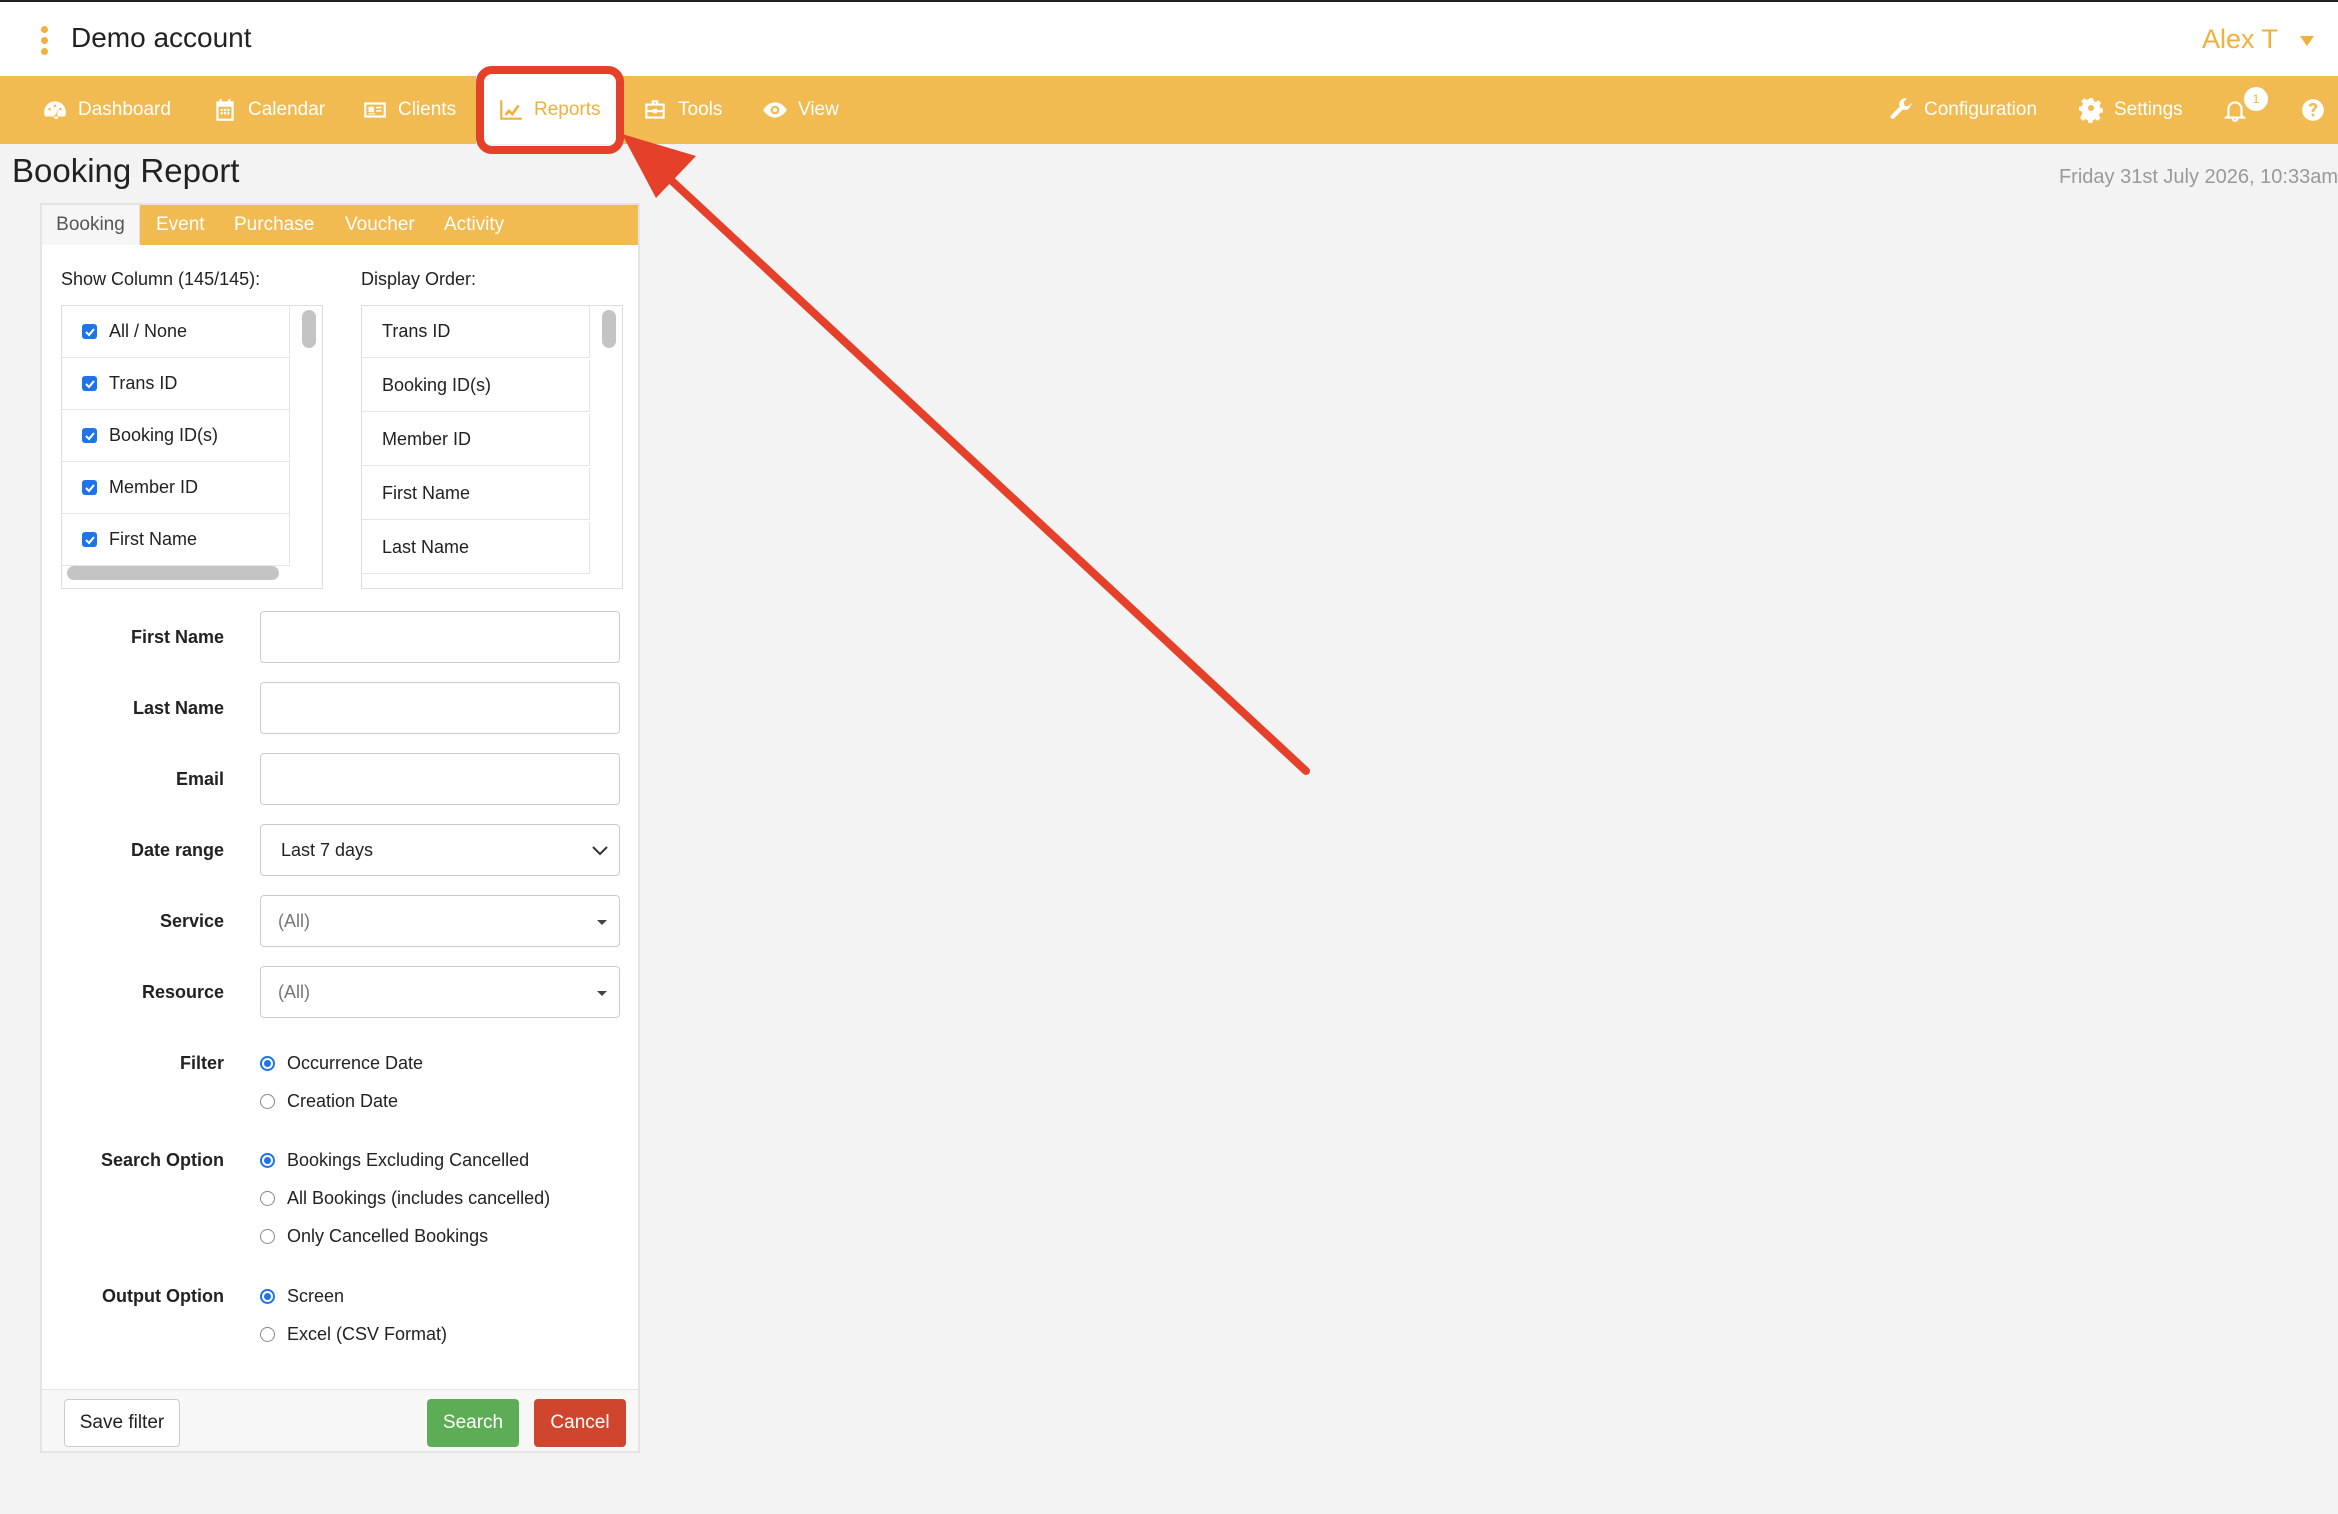 This screenshot has width=2338, height=1514. I want to click on email-label: Email, so click(199, 779).